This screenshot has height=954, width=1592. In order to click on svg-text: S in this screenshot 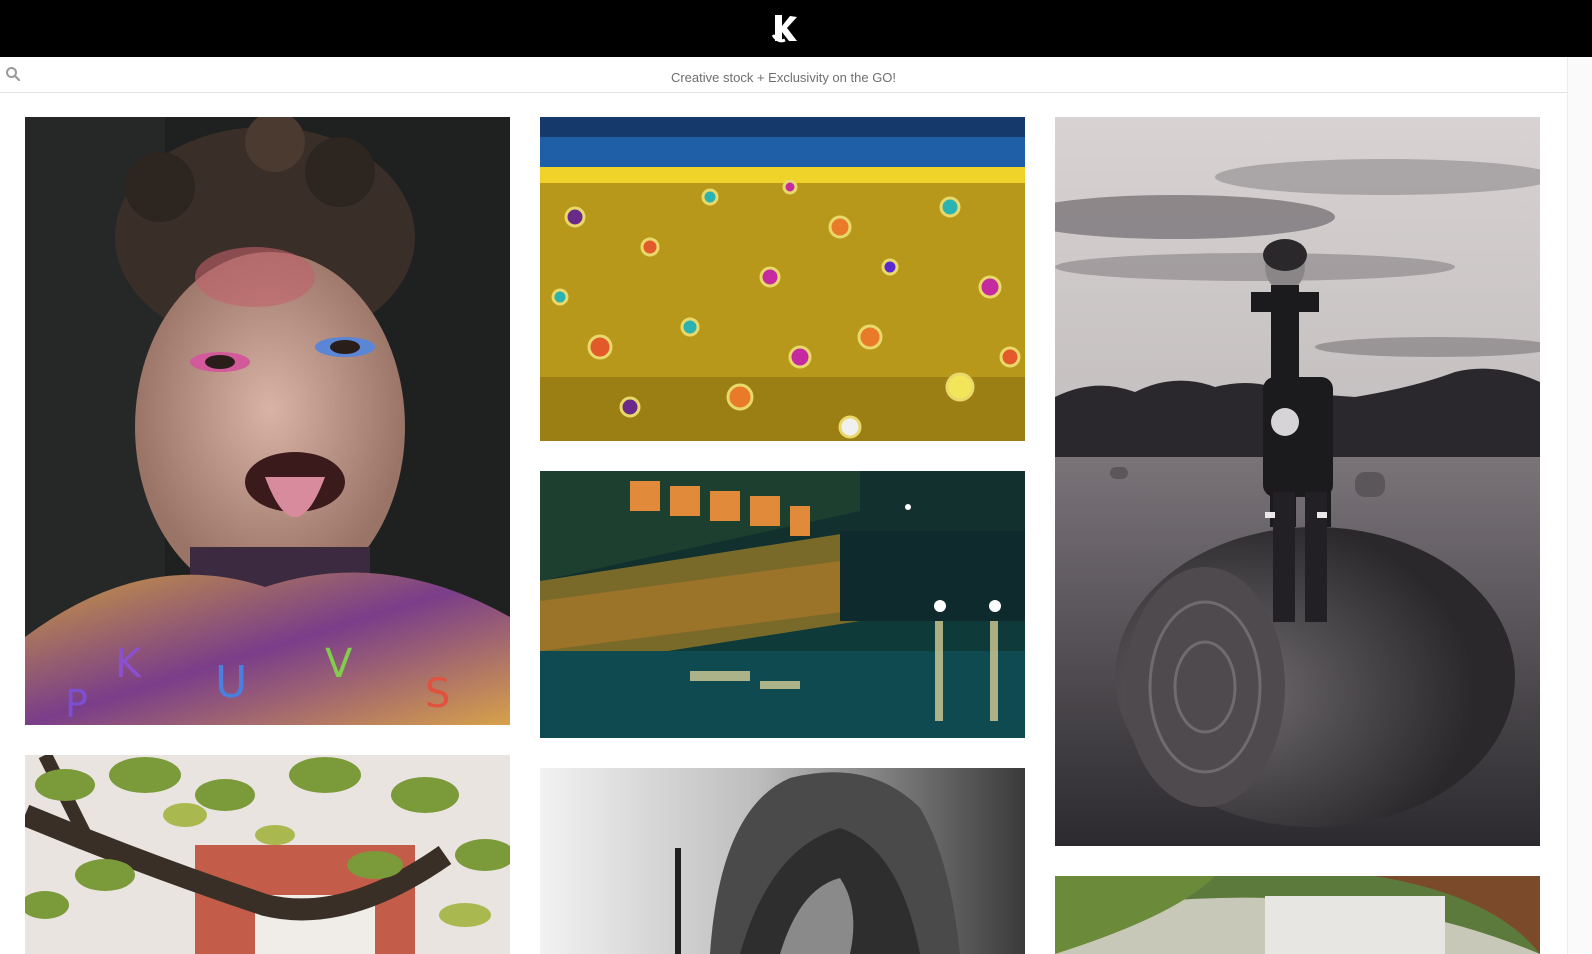, I will do `click(437, 694)`.